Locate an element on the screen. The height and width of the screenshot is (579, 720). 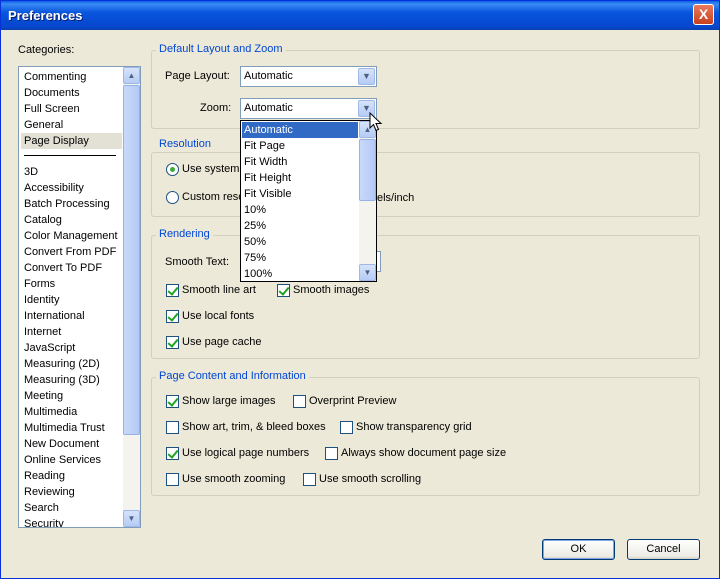
zoom-value: Automatic is located at coordinates (268, 108).